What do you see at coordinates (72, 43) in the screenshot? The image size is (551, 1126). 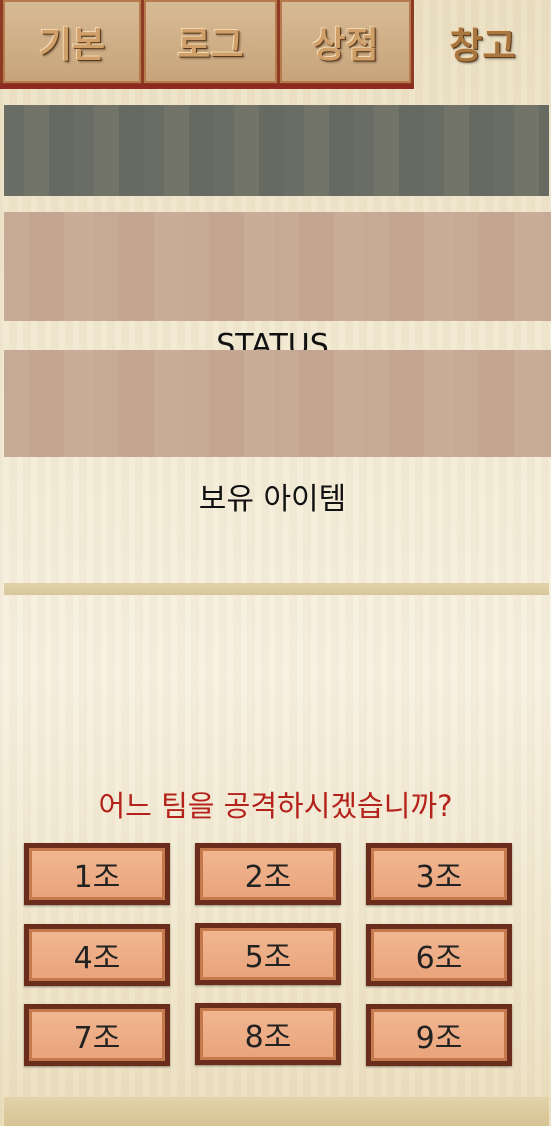 I see `tab-basic: 기본` at bounding box center [72, 43].